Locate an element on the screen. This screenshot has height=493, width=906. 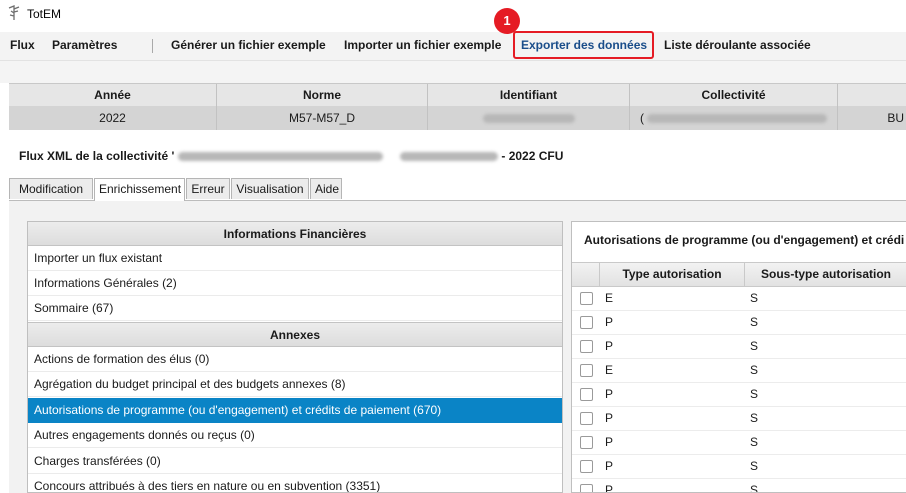
section-annexes: Annexes is located at coordinates (295, 334).